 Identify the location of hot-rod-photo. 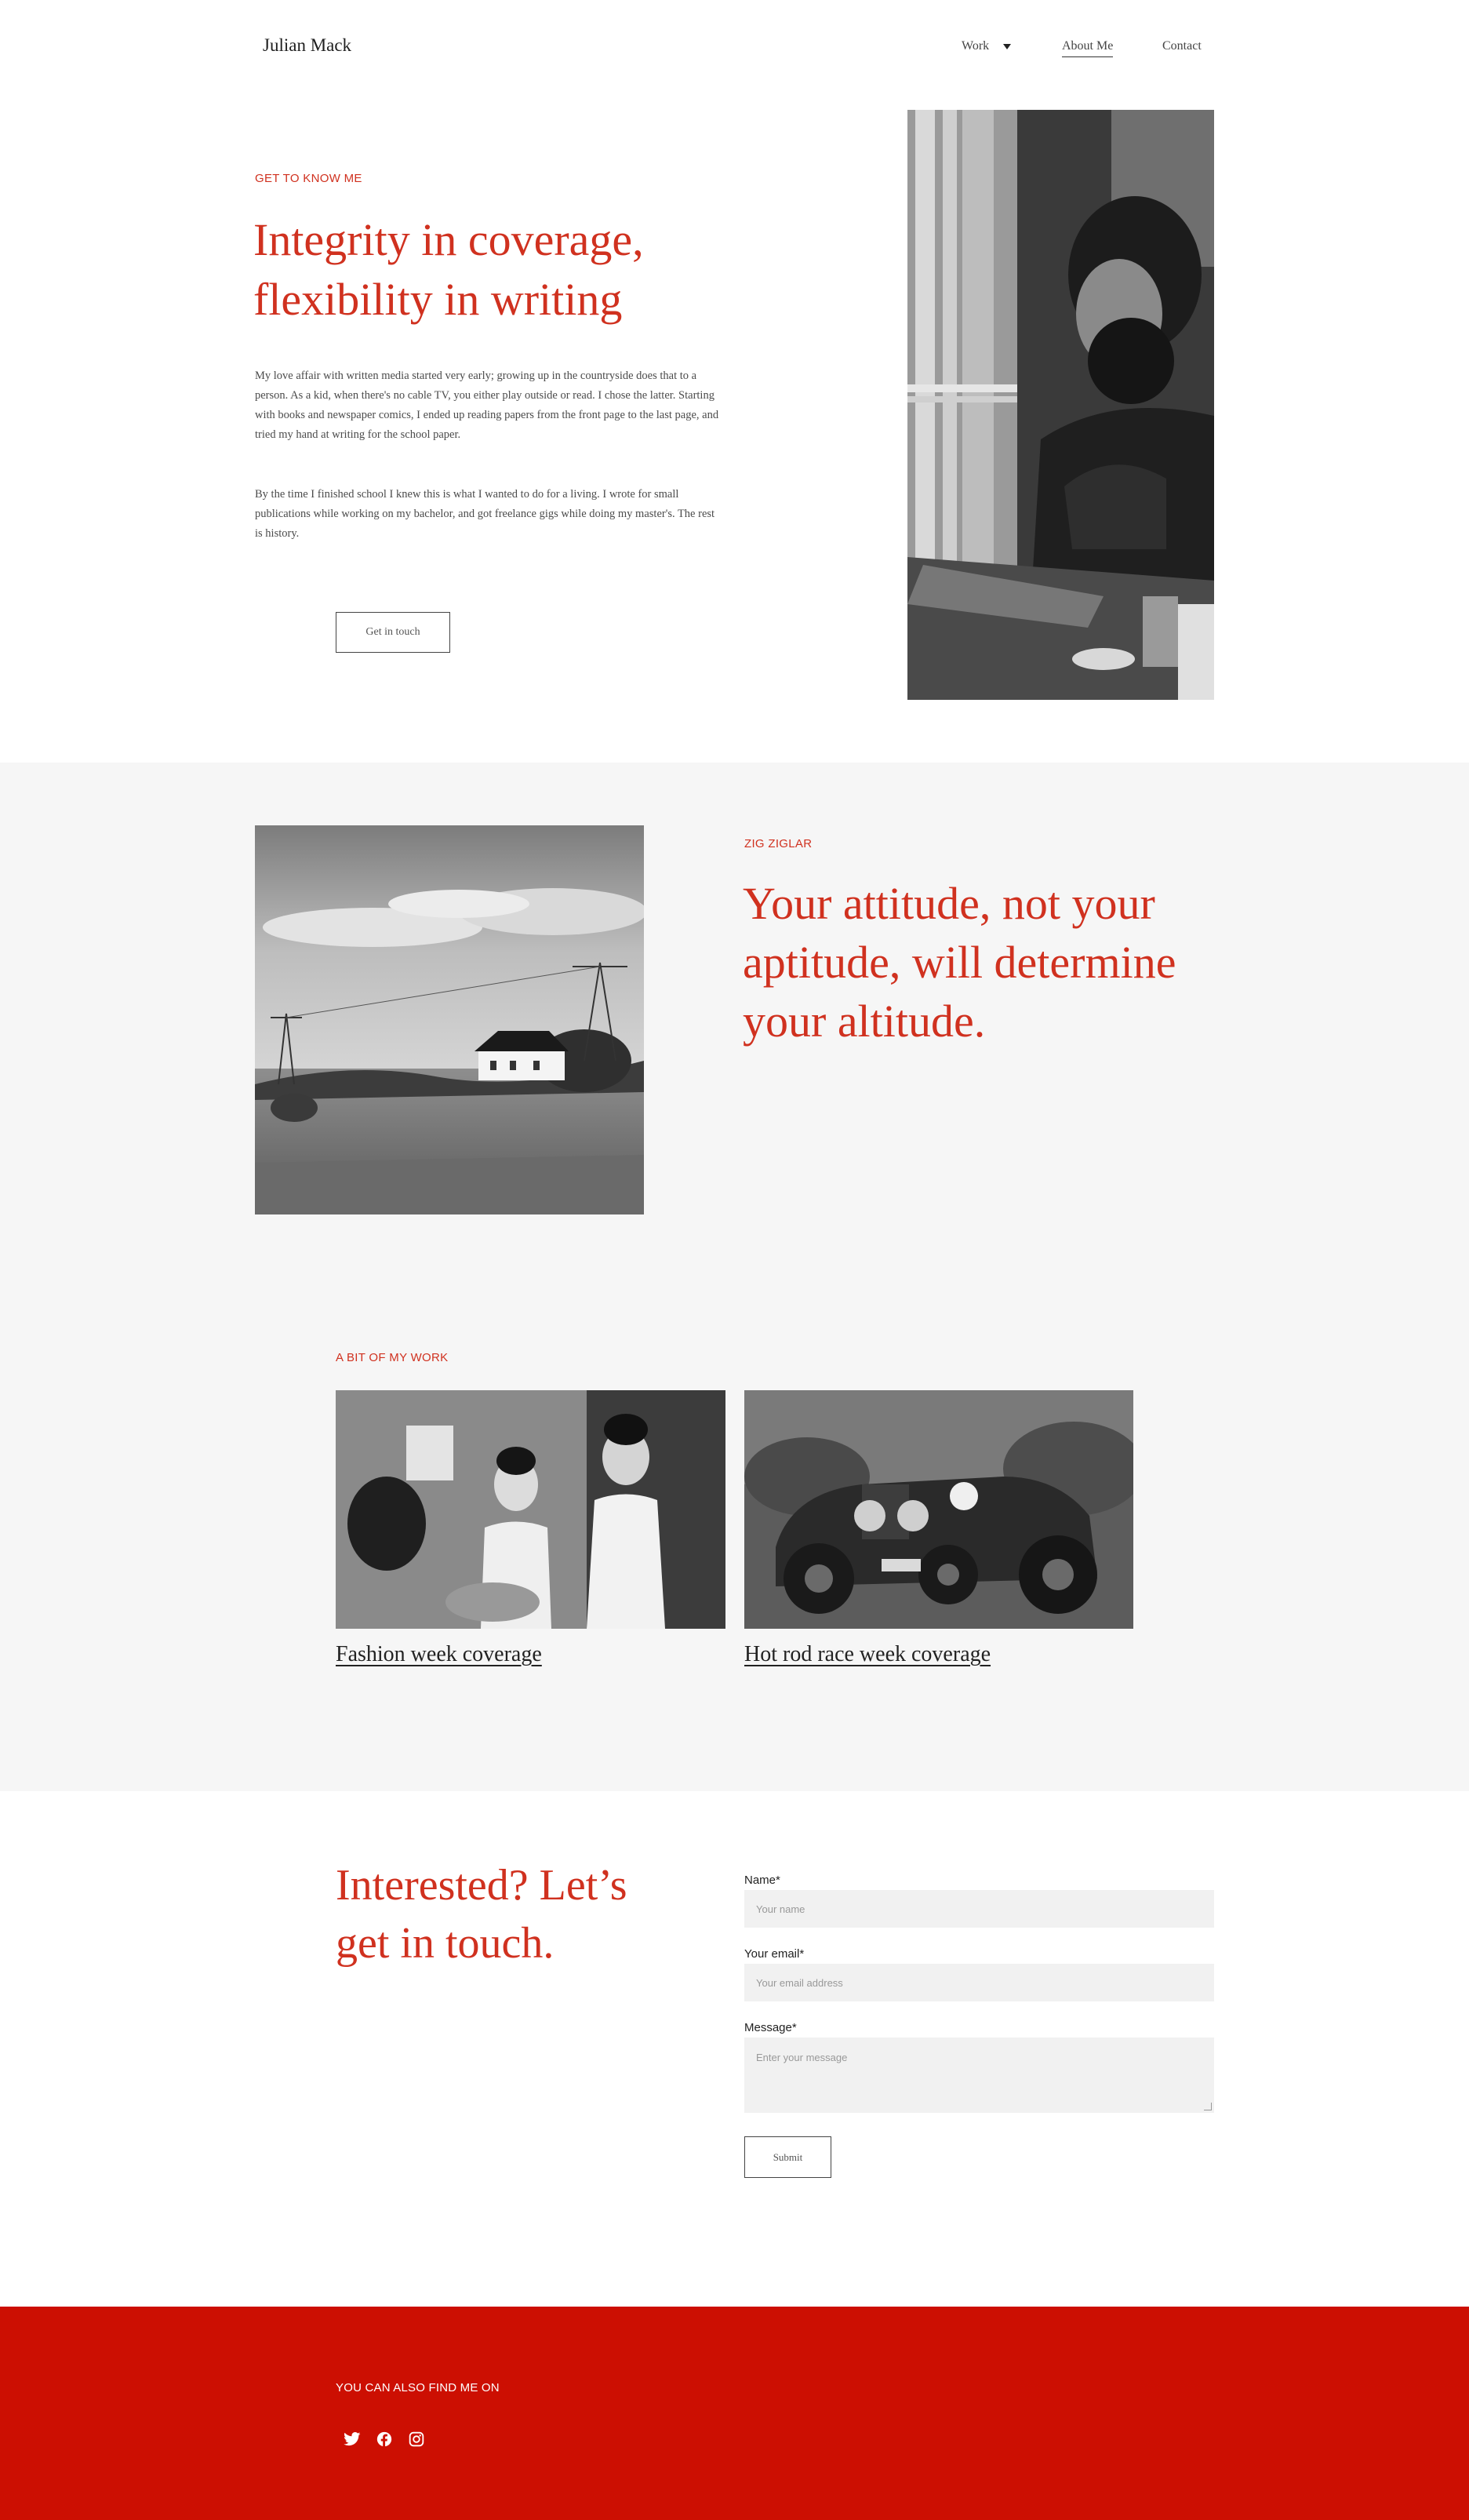
(938, 1509).